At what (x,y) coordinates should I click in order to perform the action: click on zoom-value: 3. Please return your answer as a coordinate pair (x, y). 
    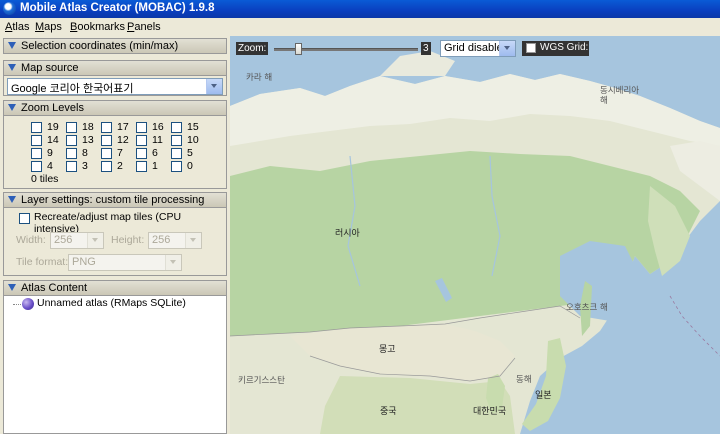
    Looking at the image, I should click on (426, 48).